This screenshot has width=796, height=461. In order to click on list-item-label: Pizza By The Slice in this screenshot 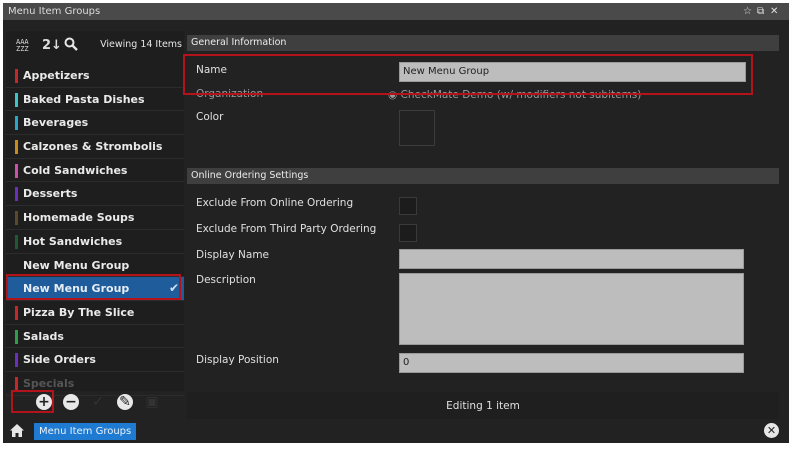, I will do `click(79, 312)`.